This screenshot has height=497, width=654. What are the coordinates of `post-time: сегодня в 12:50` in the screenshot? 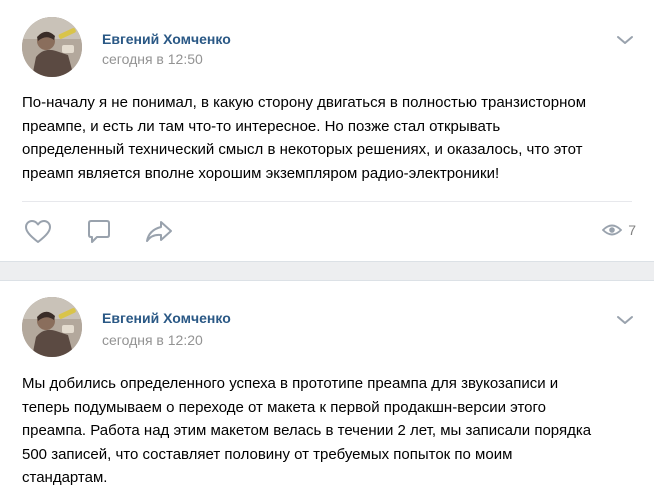 It's located at (152, 59).